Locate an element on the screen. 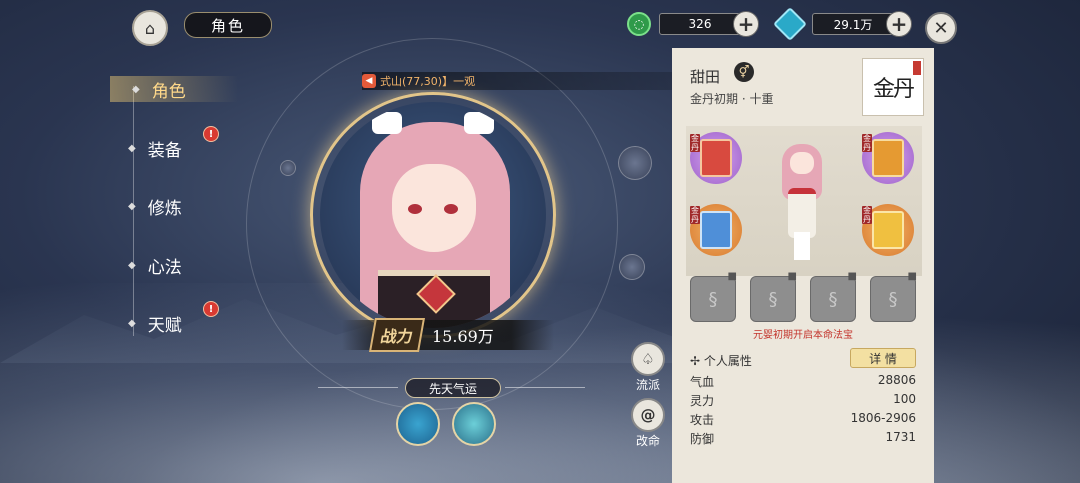 This screenshot has height=483, width=1080. chibi-body is located at coordinates (802, 213).